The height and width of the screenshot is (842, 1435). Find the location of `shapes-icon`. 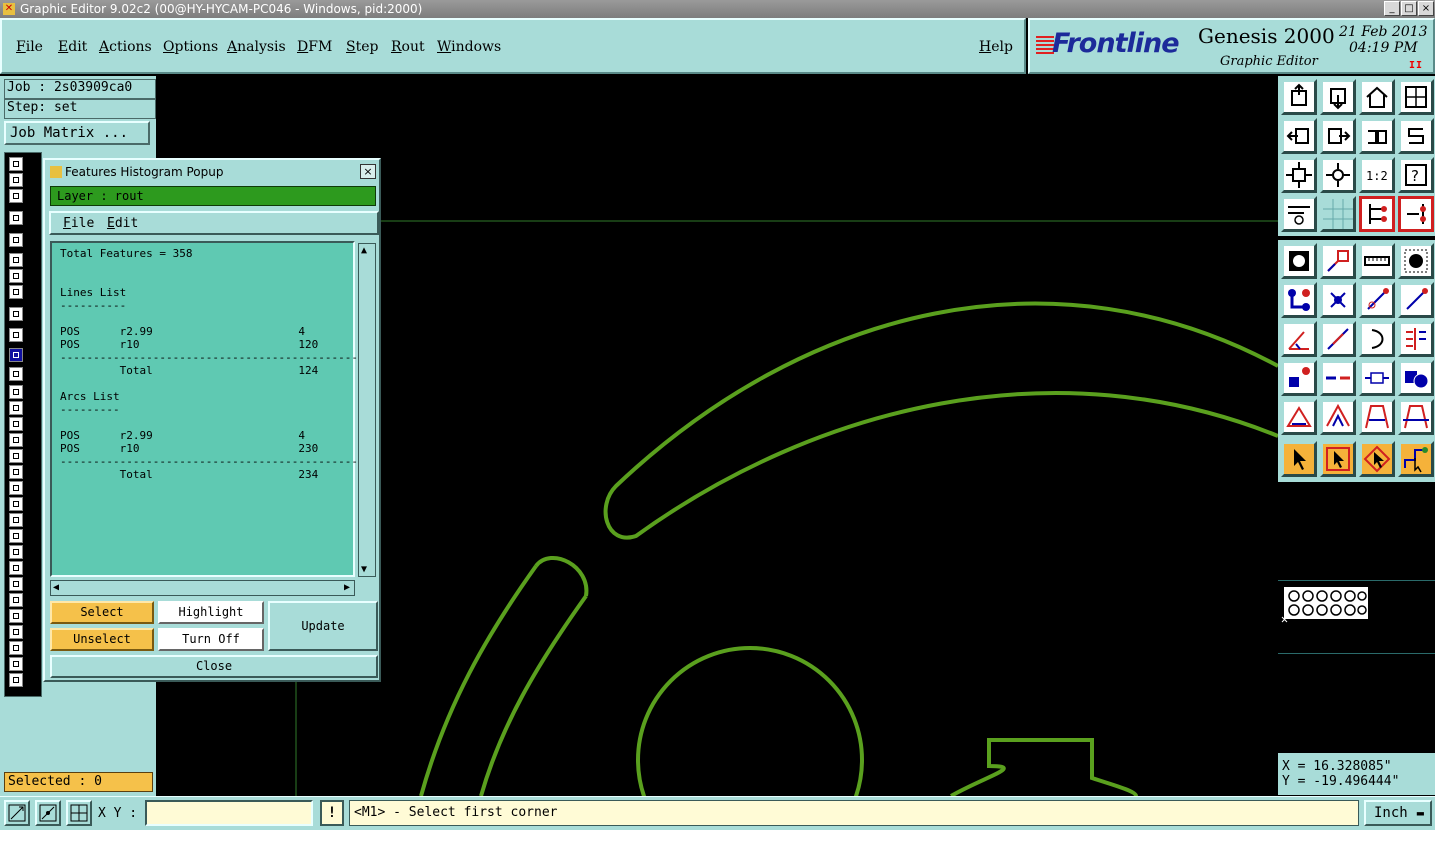

shapes-icon is located at coordinates (1416, 378).